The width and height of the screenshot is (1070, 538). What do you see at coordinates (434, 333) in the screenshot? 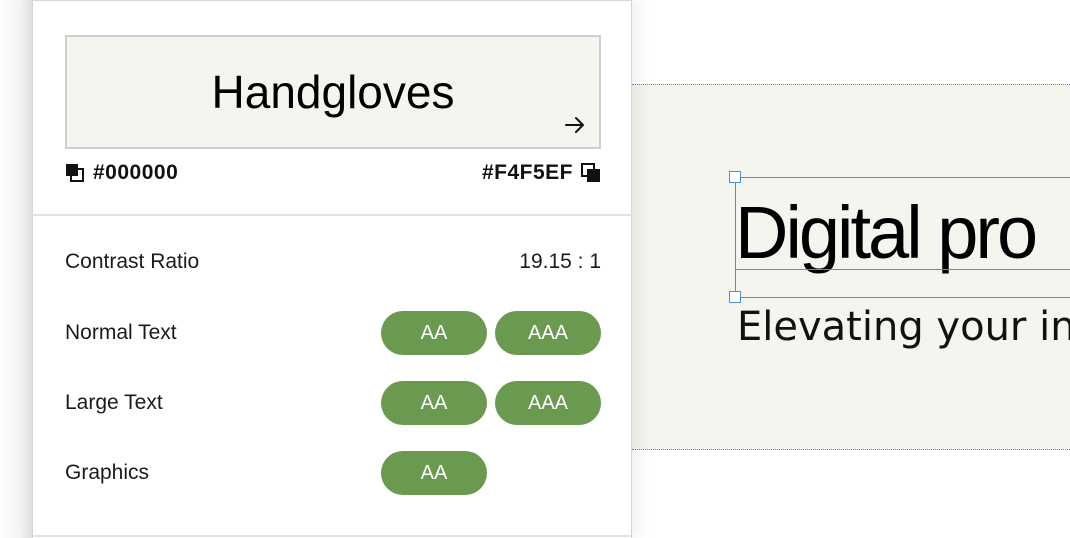
I see `normal-text-aa-badge: AA` at bounding box center [434, 333].